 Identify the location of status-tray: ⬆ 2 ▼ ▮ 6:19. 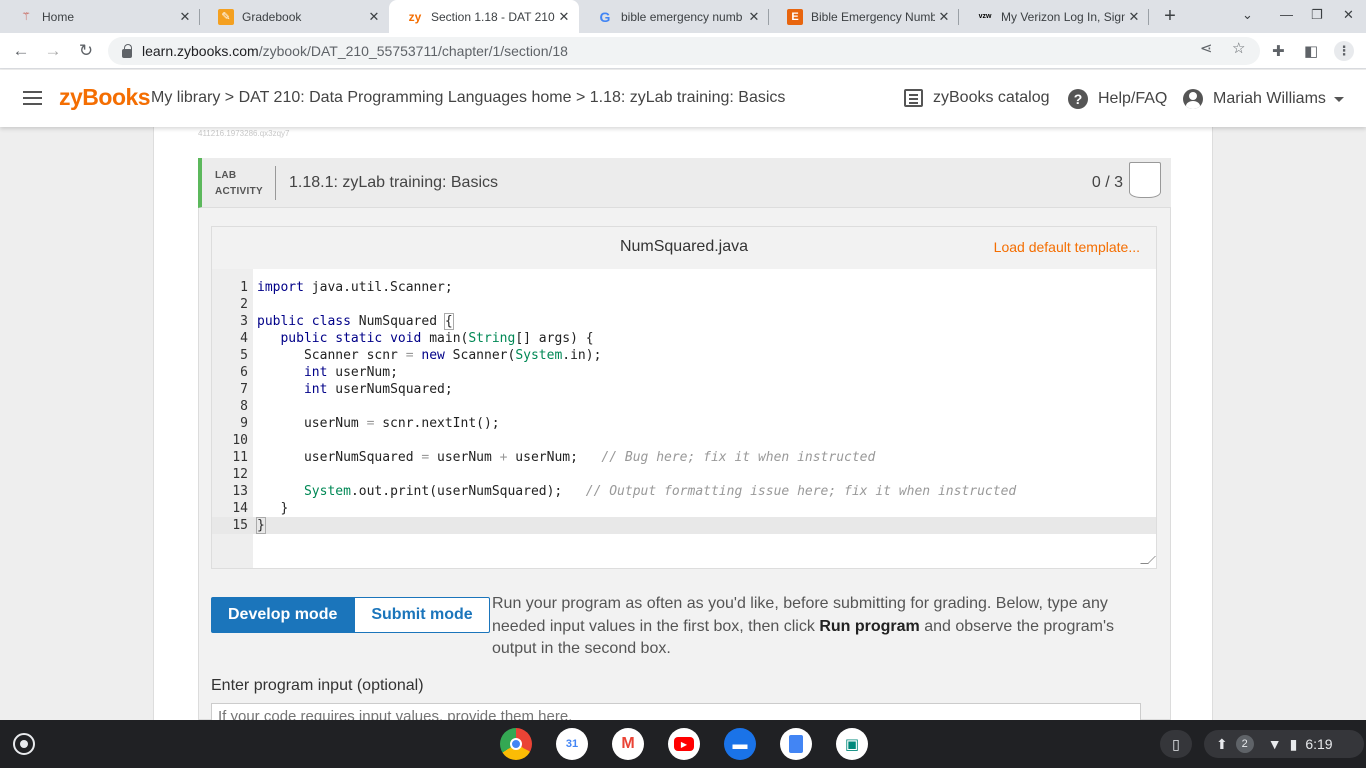
(1284, 744).